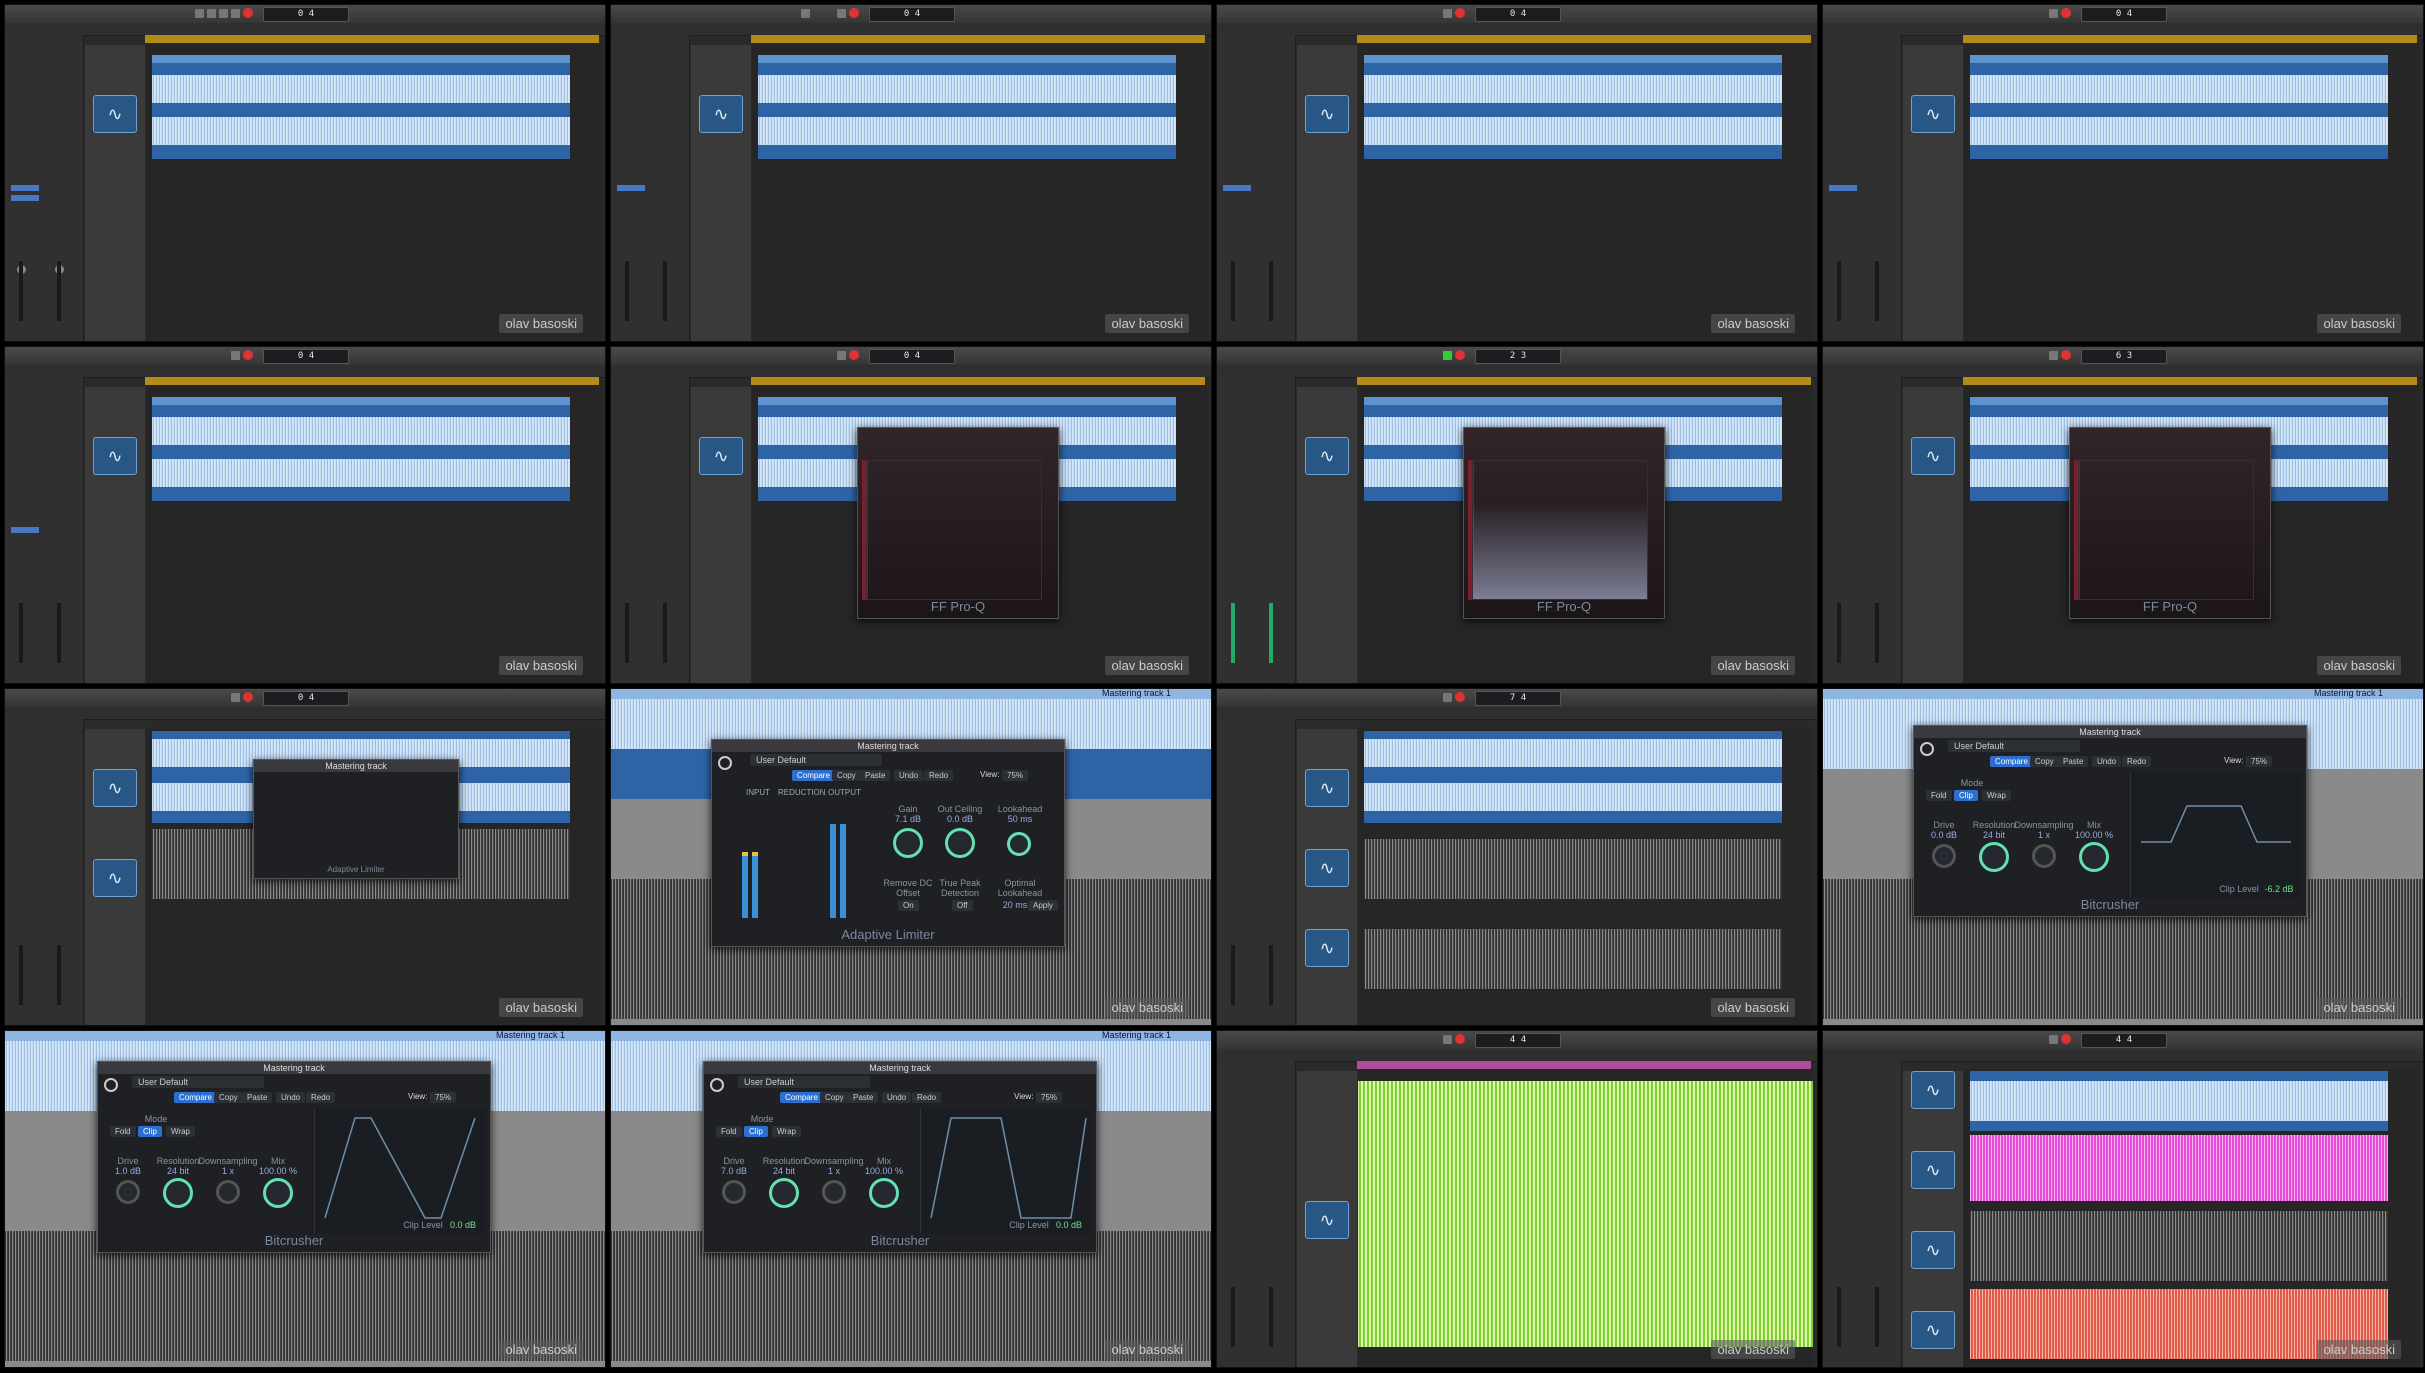  I want to click on gain-knob, so click(908, 843).